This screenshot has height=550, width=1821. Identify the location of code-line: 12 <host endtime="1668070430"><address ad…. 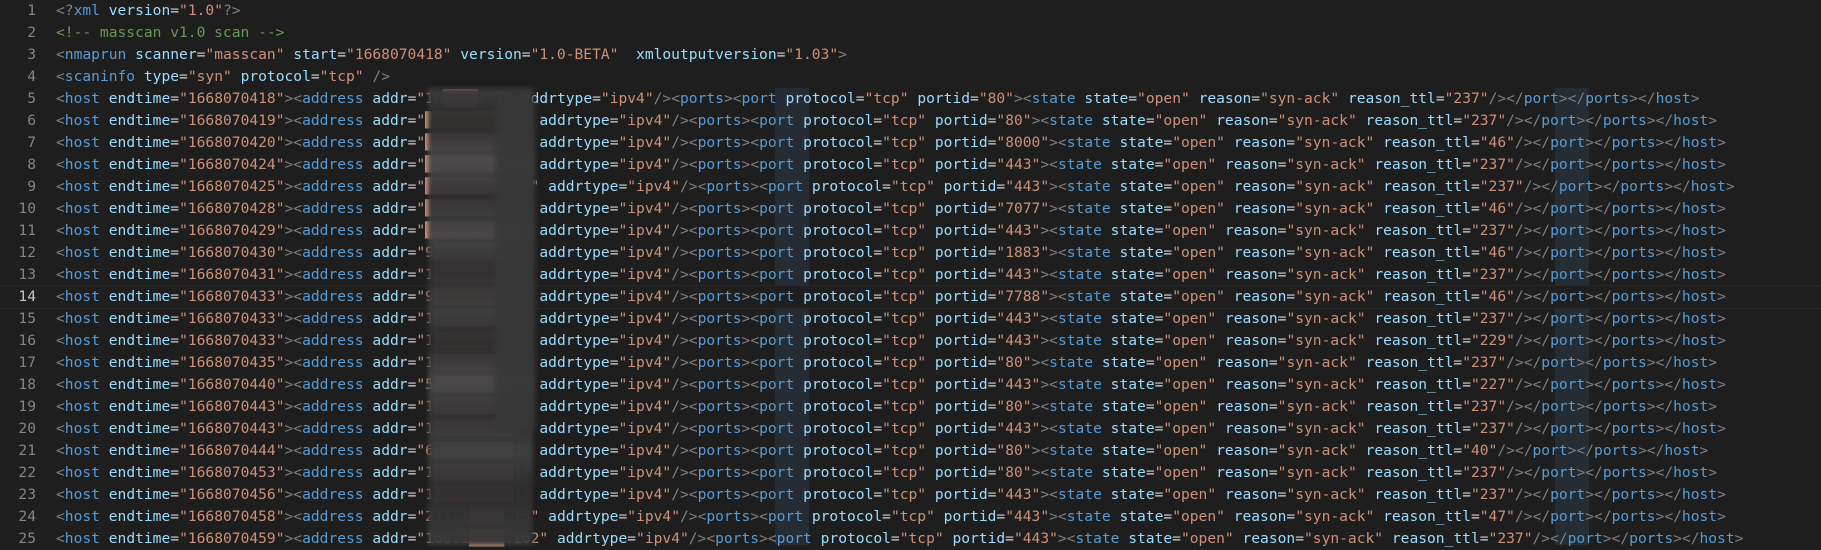
(910, 253).